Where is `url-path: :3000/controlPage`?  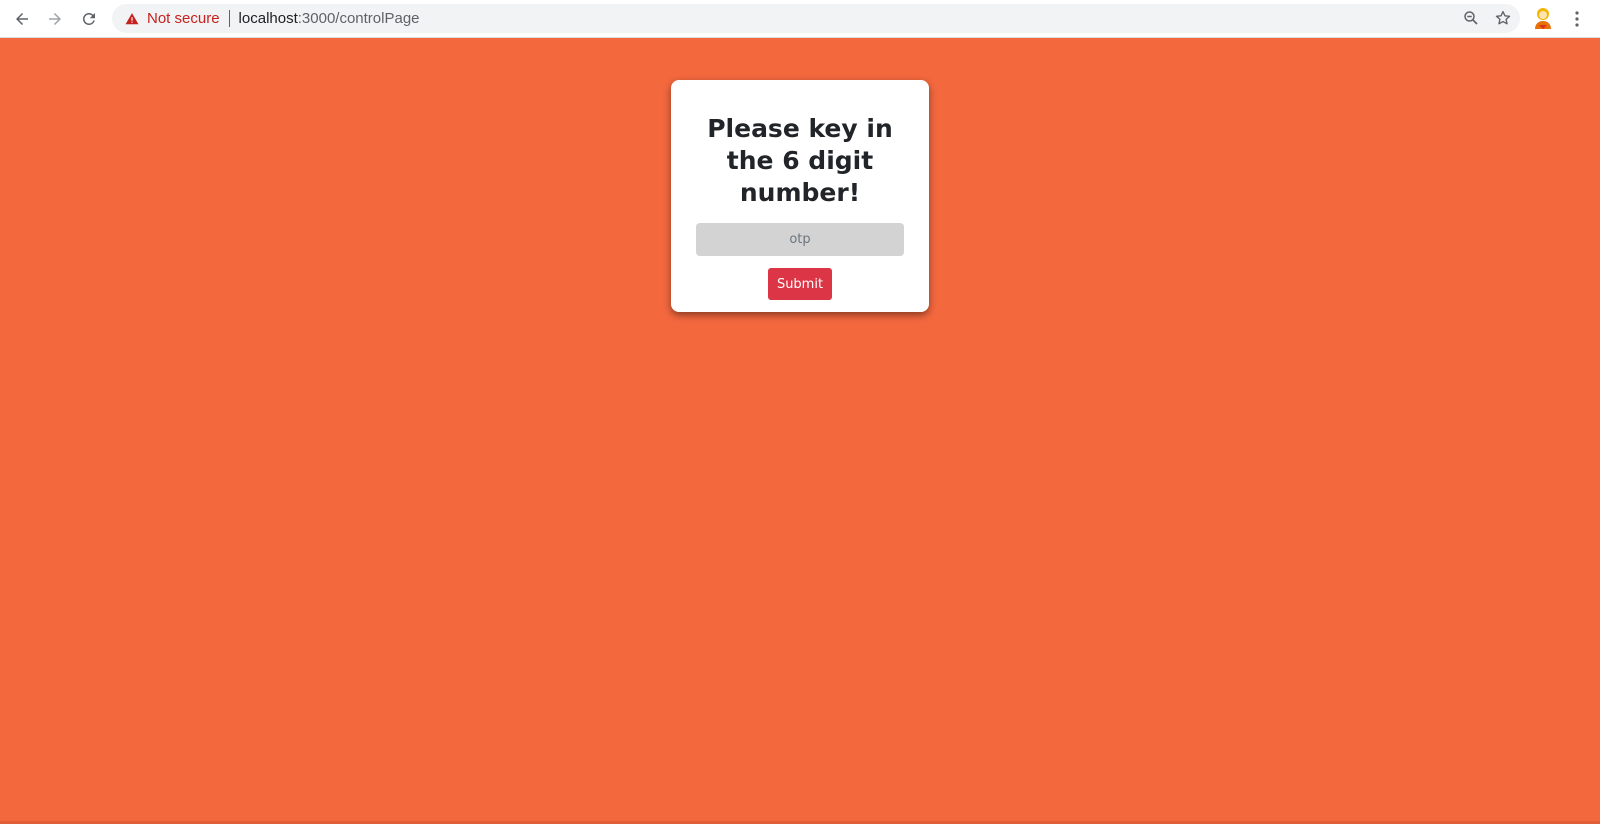 url-path: :3000/controlPage is located at coordinates (358, 18).